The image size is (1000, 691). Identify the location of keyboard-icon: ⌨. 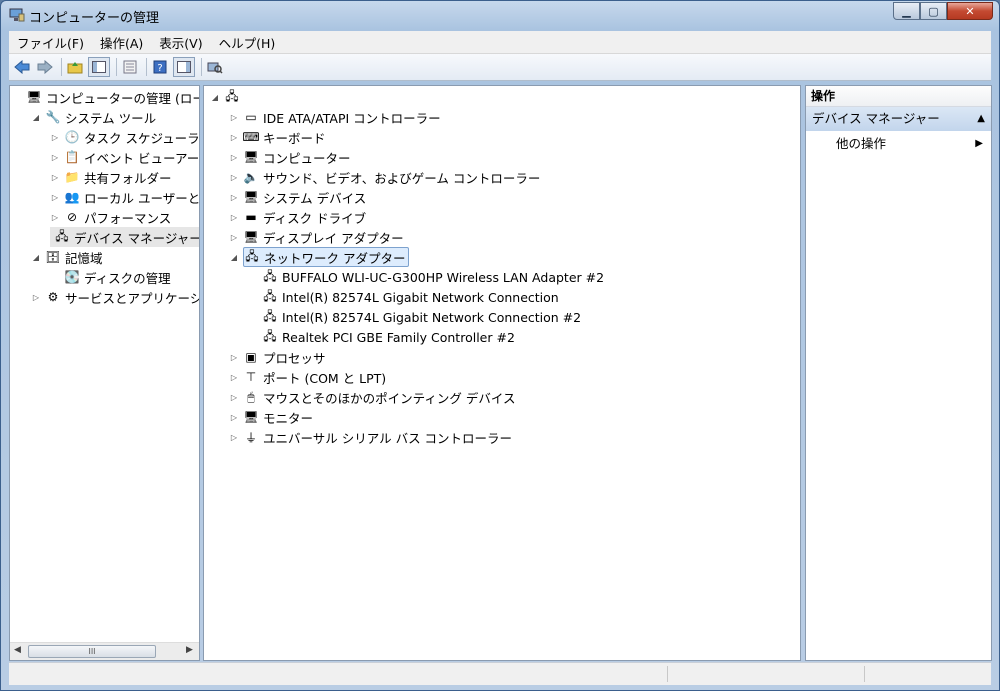
(251, 137).